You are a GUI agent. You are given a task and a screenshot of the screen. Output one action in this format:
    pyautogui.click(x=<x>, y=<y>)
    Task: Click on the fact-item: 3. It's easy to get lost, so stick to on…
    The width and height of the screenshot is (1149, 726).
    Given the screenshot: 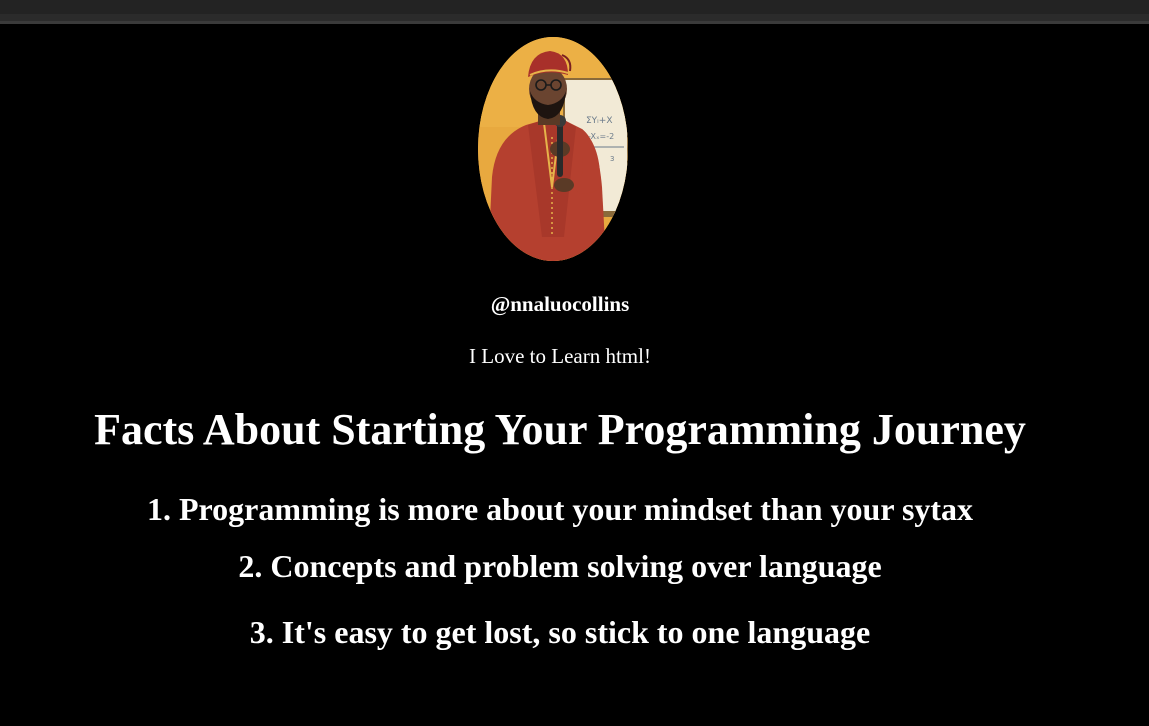 What is the action you would take?
    pyautogui.click(x=560, y=632)
    